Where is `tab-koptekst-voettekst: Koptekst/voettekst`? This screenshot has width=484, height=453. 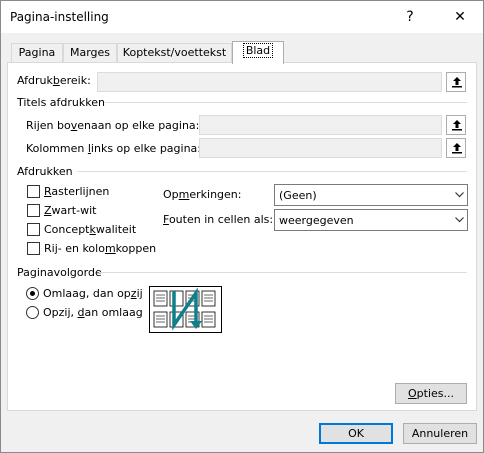 tab-koptekst-voettekst: Koptekst/voettekst is located at coordinates (174, 53).